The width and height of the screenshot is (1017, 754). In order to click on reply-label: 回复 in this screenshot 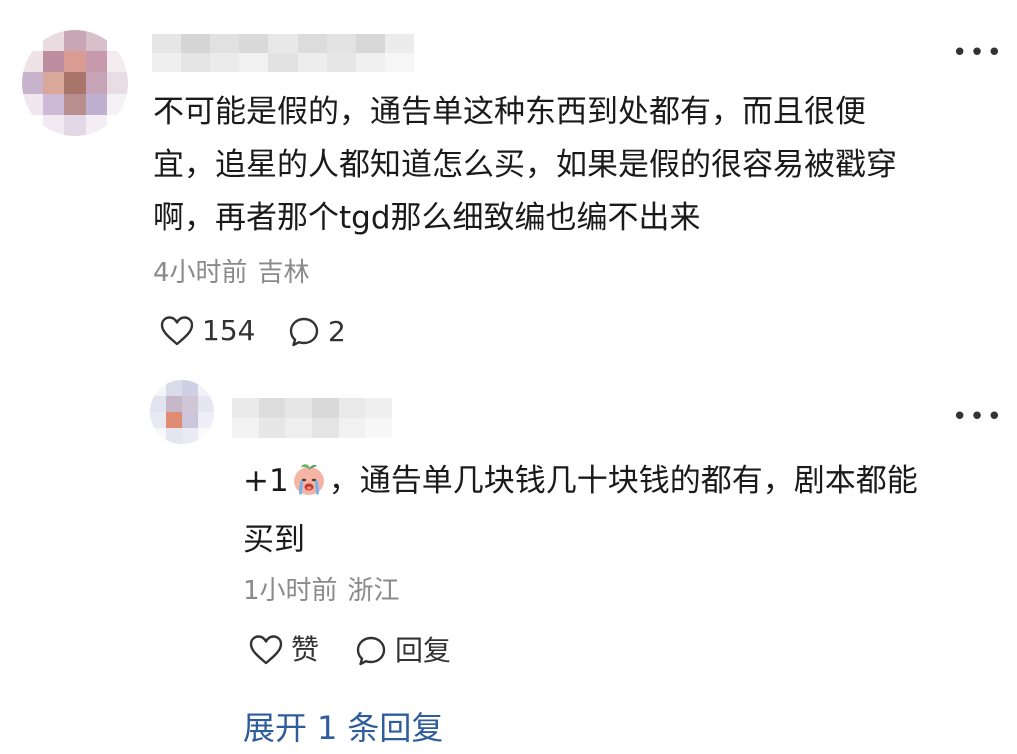, I will do `click(423, 650)`.